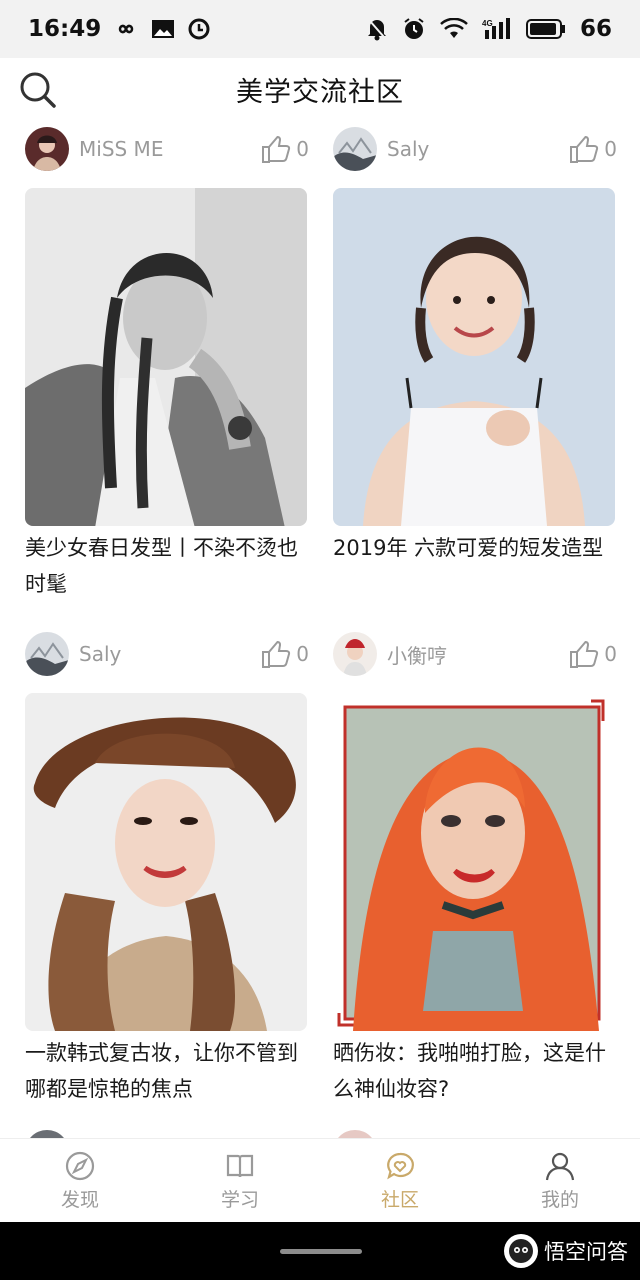 The height and width of the screenshot is (1280, 640). What do you see at coordinates (595, 29) in the screenshot?
I see `battery-level: 66` at bounding box center [595, 29].